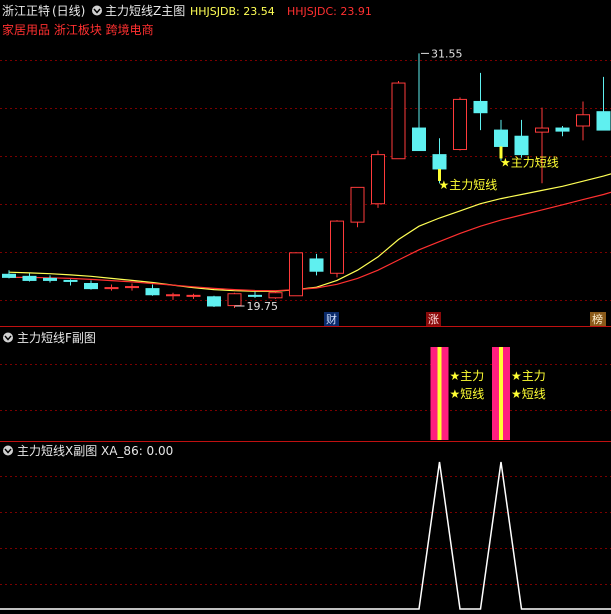 Image resolution: width=611 pixels, height=614 pixels. What do you see at coordinates (8, 450) in the screenshot?
I see `sub-x-dropdown-icon` at bounding box center [8, 450].